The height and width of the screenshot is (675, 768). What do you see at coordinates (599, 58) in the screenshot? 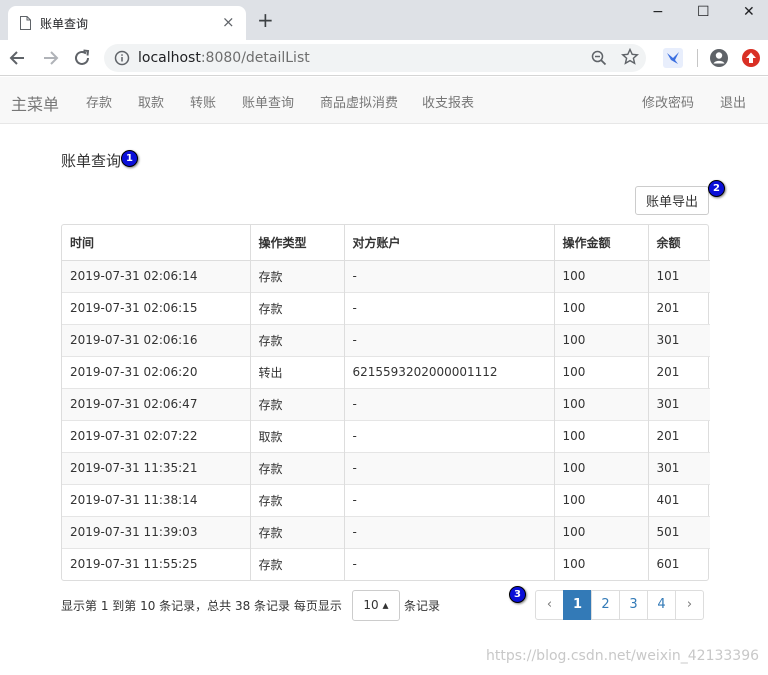
I see `zoom-out-icon` at bounding box center [599, 58].